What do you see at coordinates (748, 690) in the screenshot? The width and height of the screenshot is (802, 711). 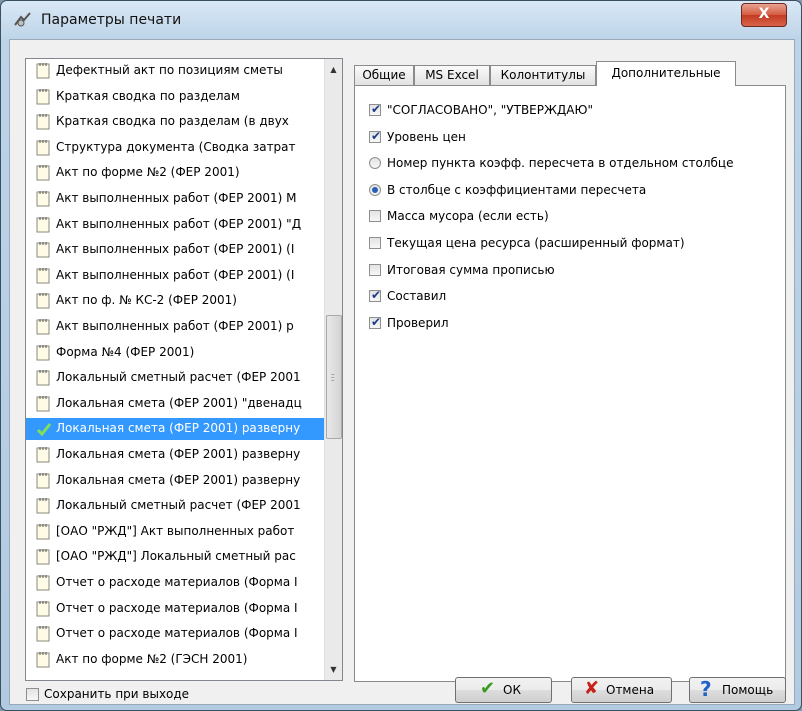 I see `help-button-label: Помощь` at bounding box center [748, 690].